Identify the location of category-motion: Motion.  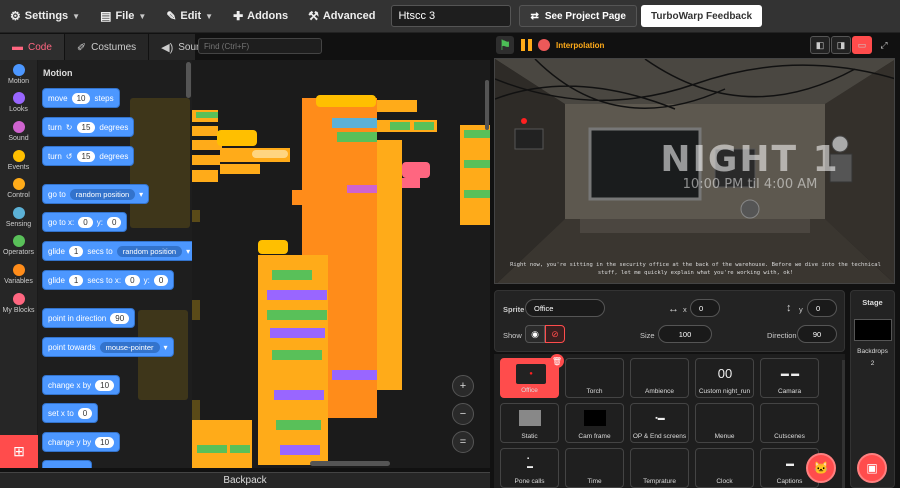
(18, 74).